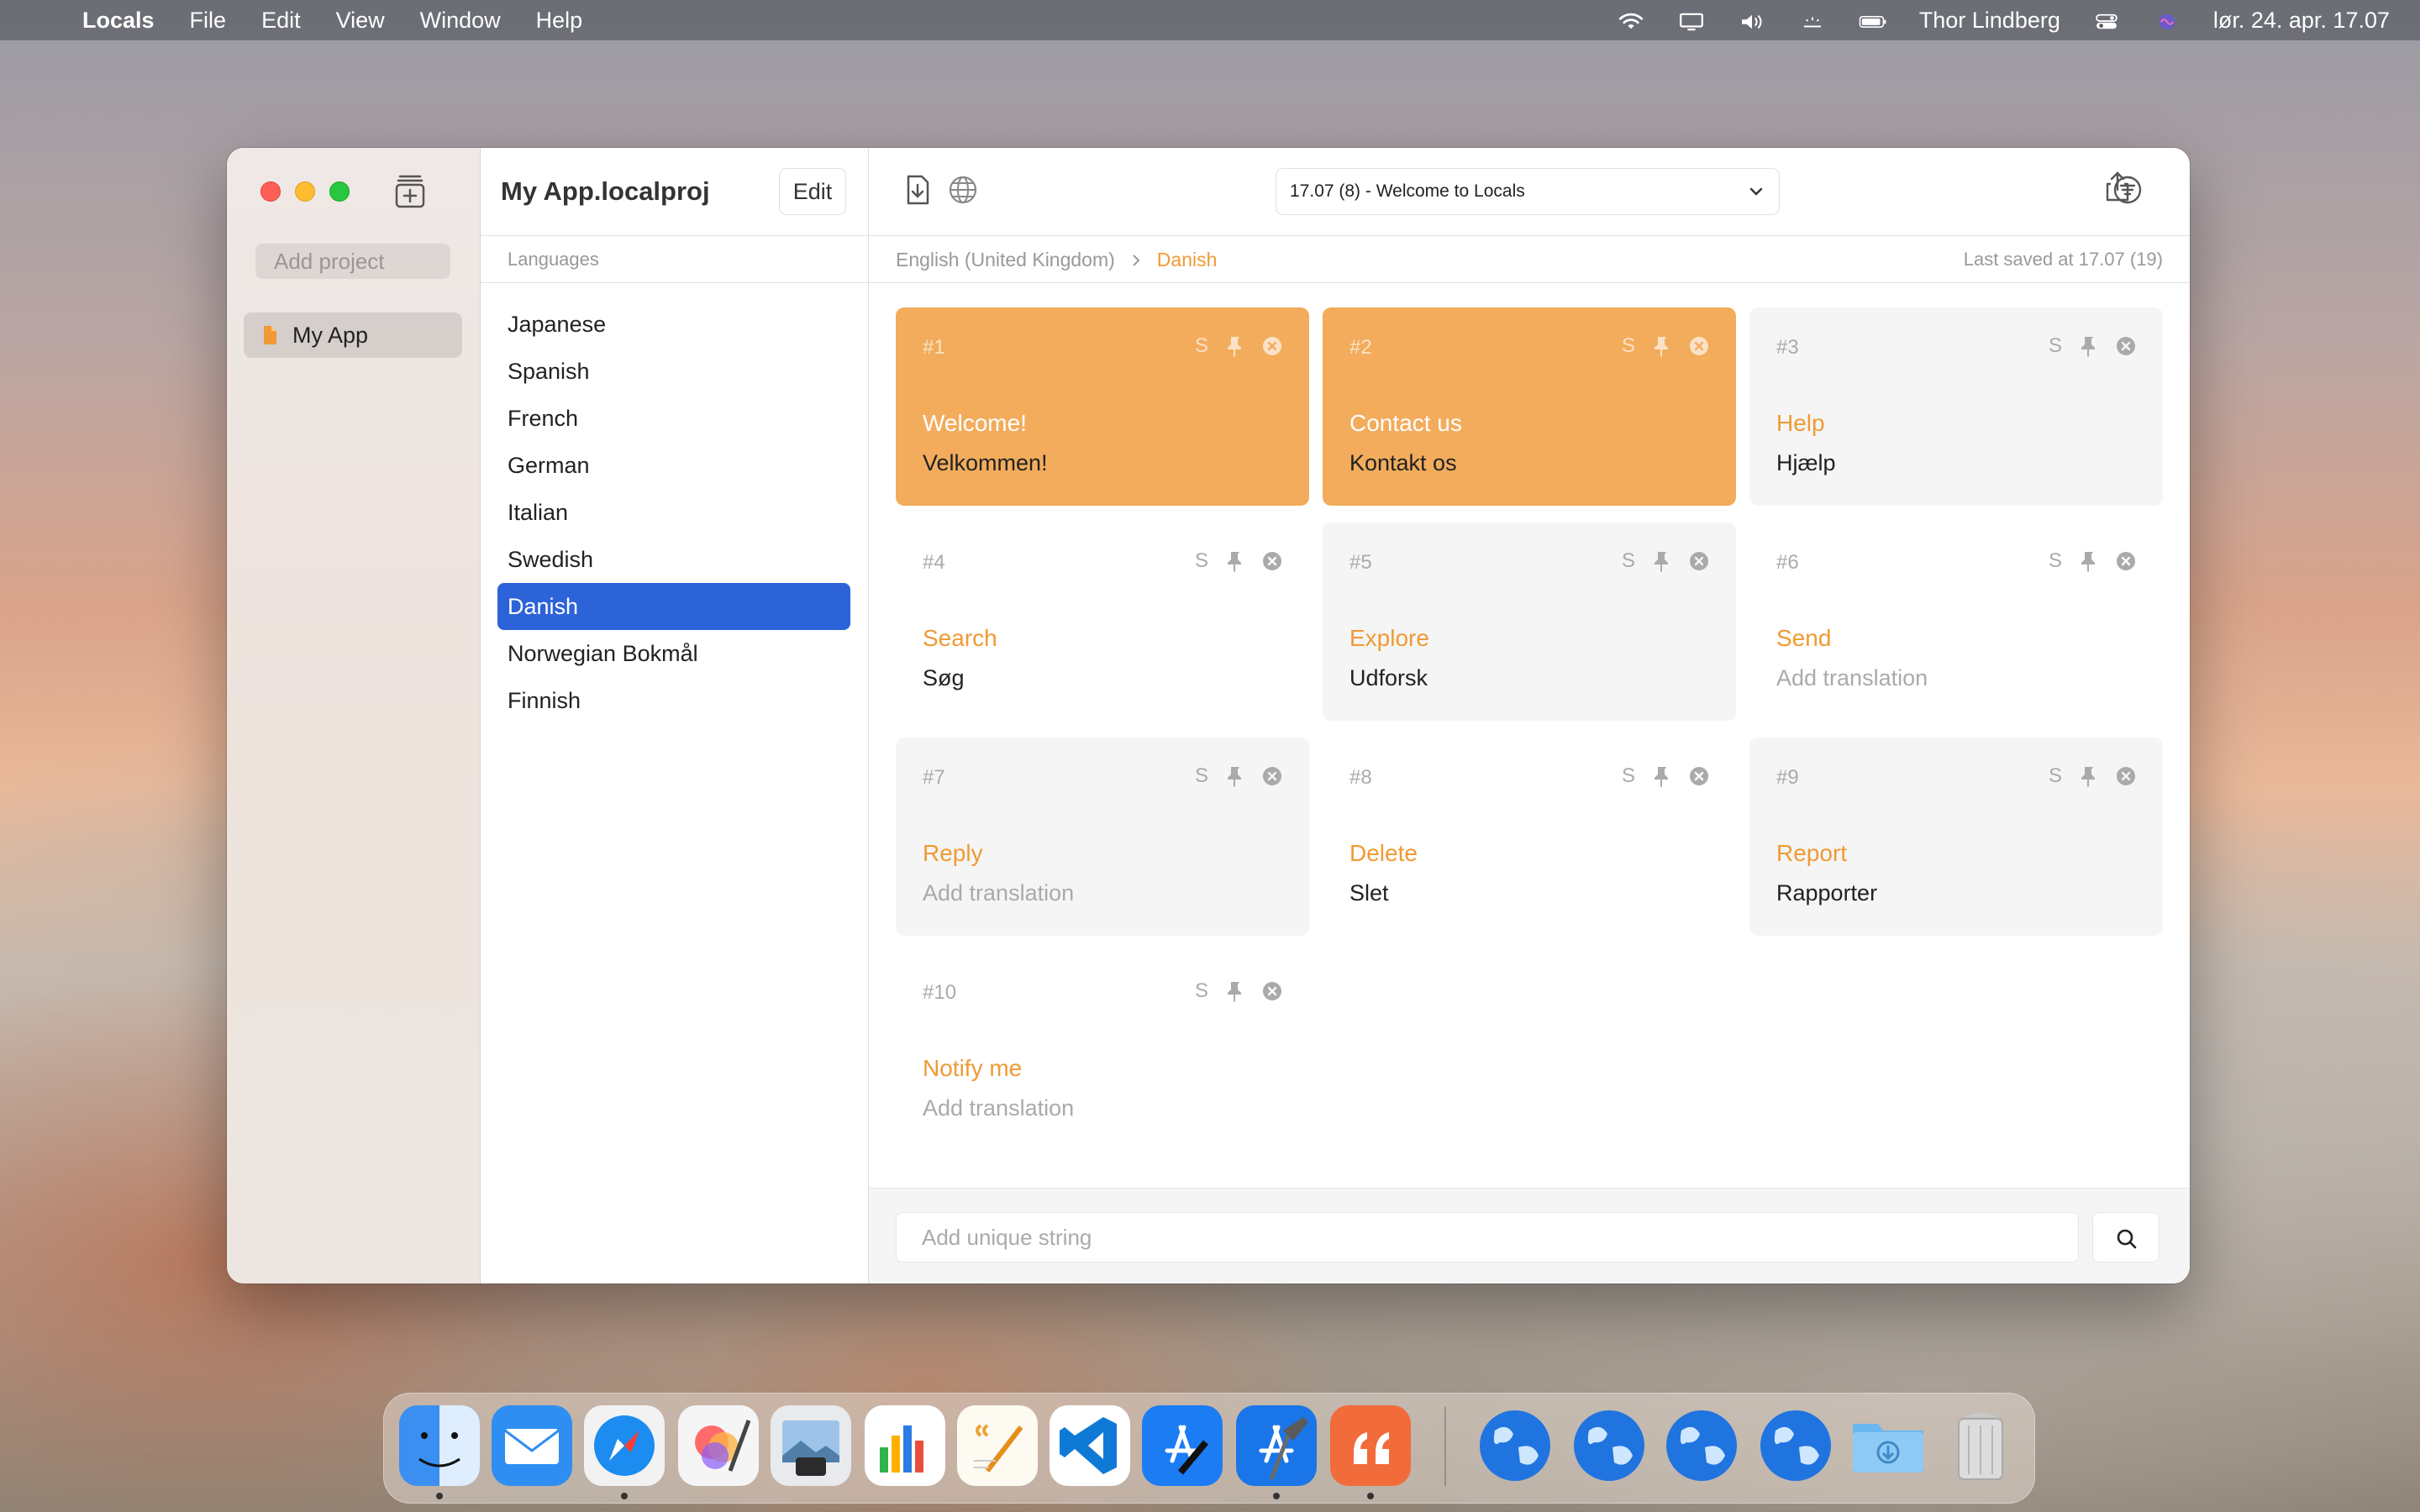  I want to click on version-select: 17.07 (8) - Welcome to Locals, so click(1528, 191).